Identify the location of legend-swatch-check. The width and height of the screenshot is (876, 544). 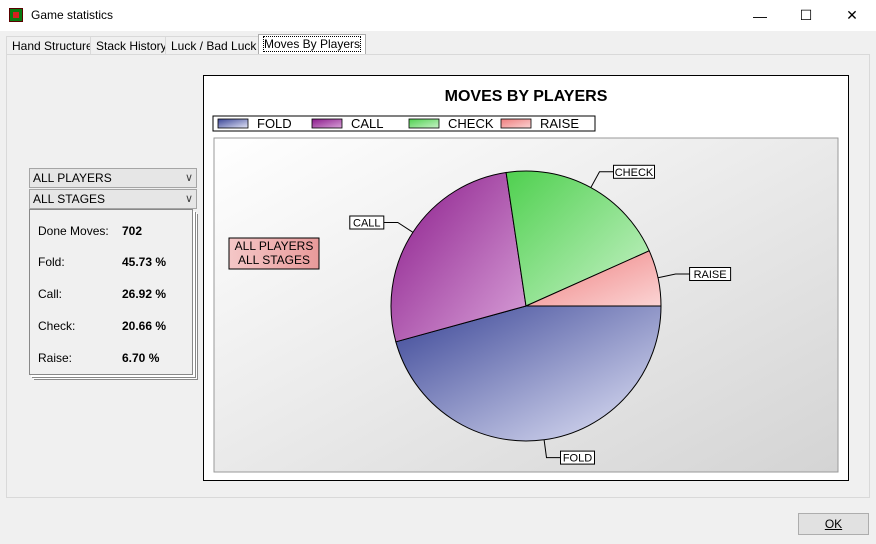
(424, 123).